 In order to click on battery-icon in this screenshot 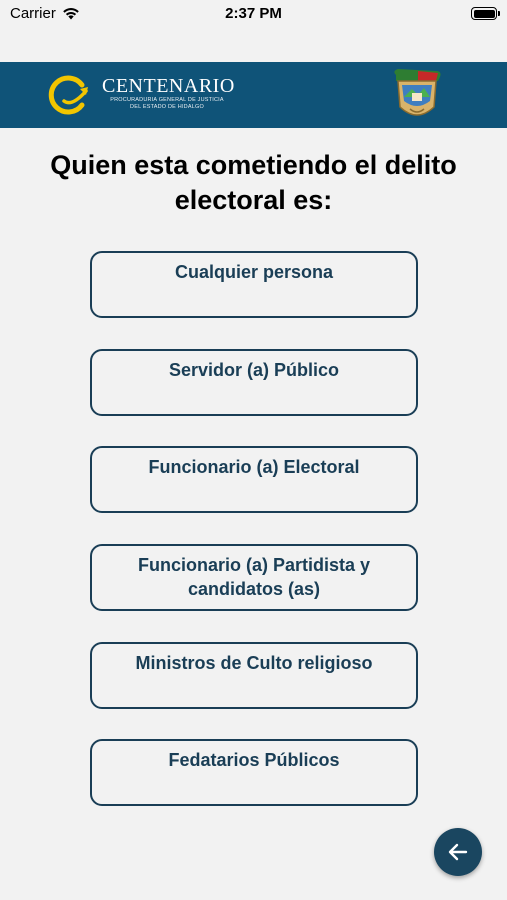, I will do `click(485, 13)`.